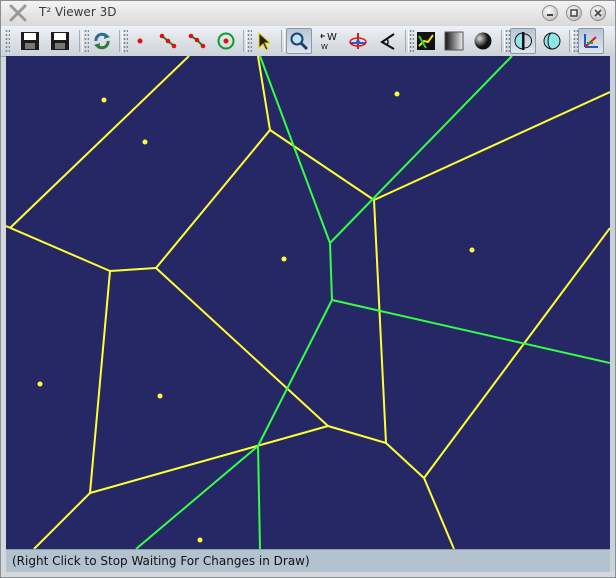 The width and height of the screenshot is (616, 578). Describe the element at coordinates (18, 13) in the screenshot. I see `app-logo-icon` at that location.